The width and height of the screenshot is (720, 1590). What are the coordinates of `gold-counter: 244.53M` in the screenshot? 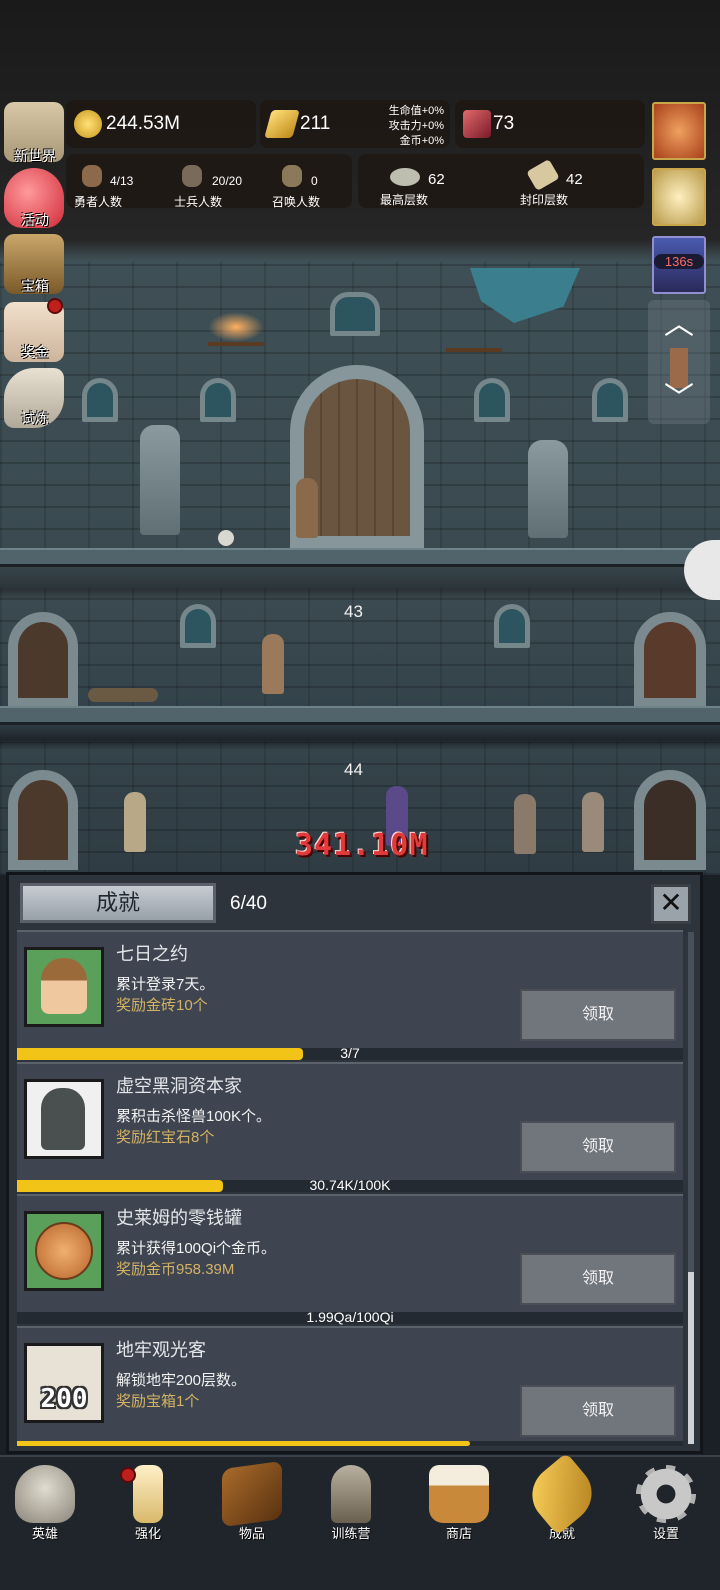 It's located at (161, 124).